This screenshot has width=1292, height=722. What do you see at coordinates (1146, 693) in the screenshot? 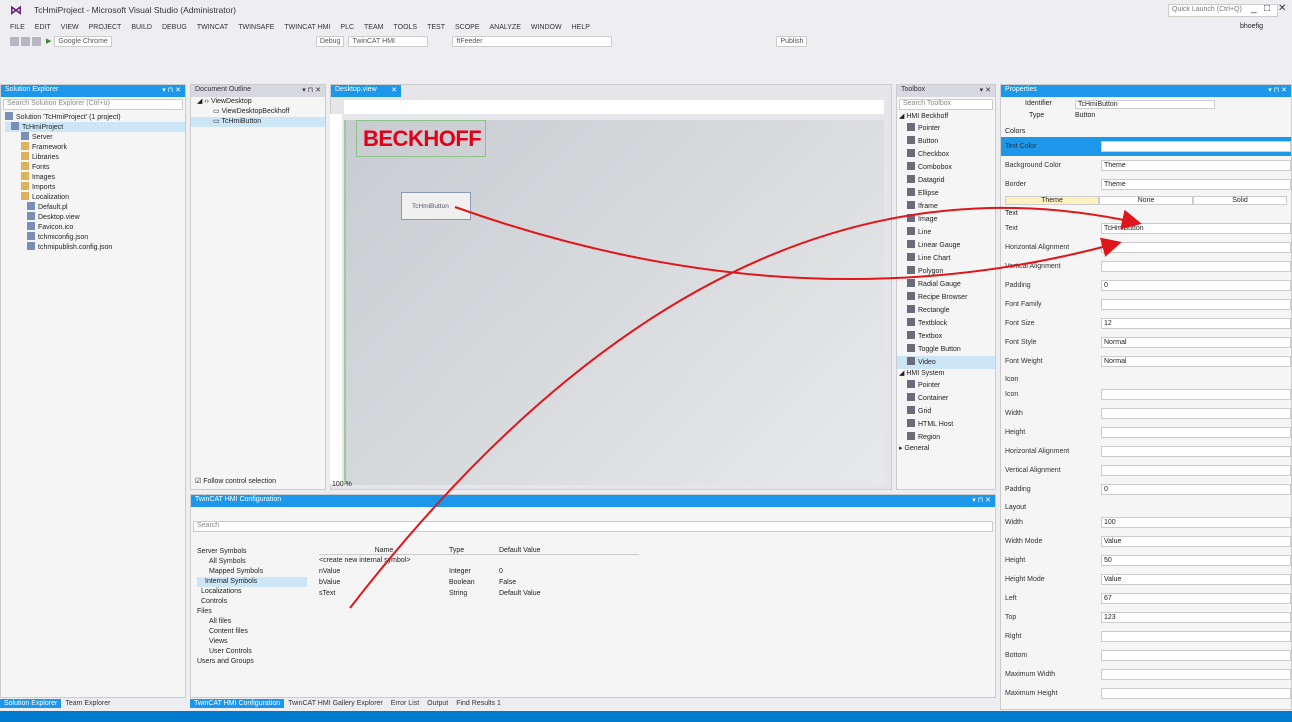
I see `property-row: Maximum Height` at bounding box center [1146, 693].